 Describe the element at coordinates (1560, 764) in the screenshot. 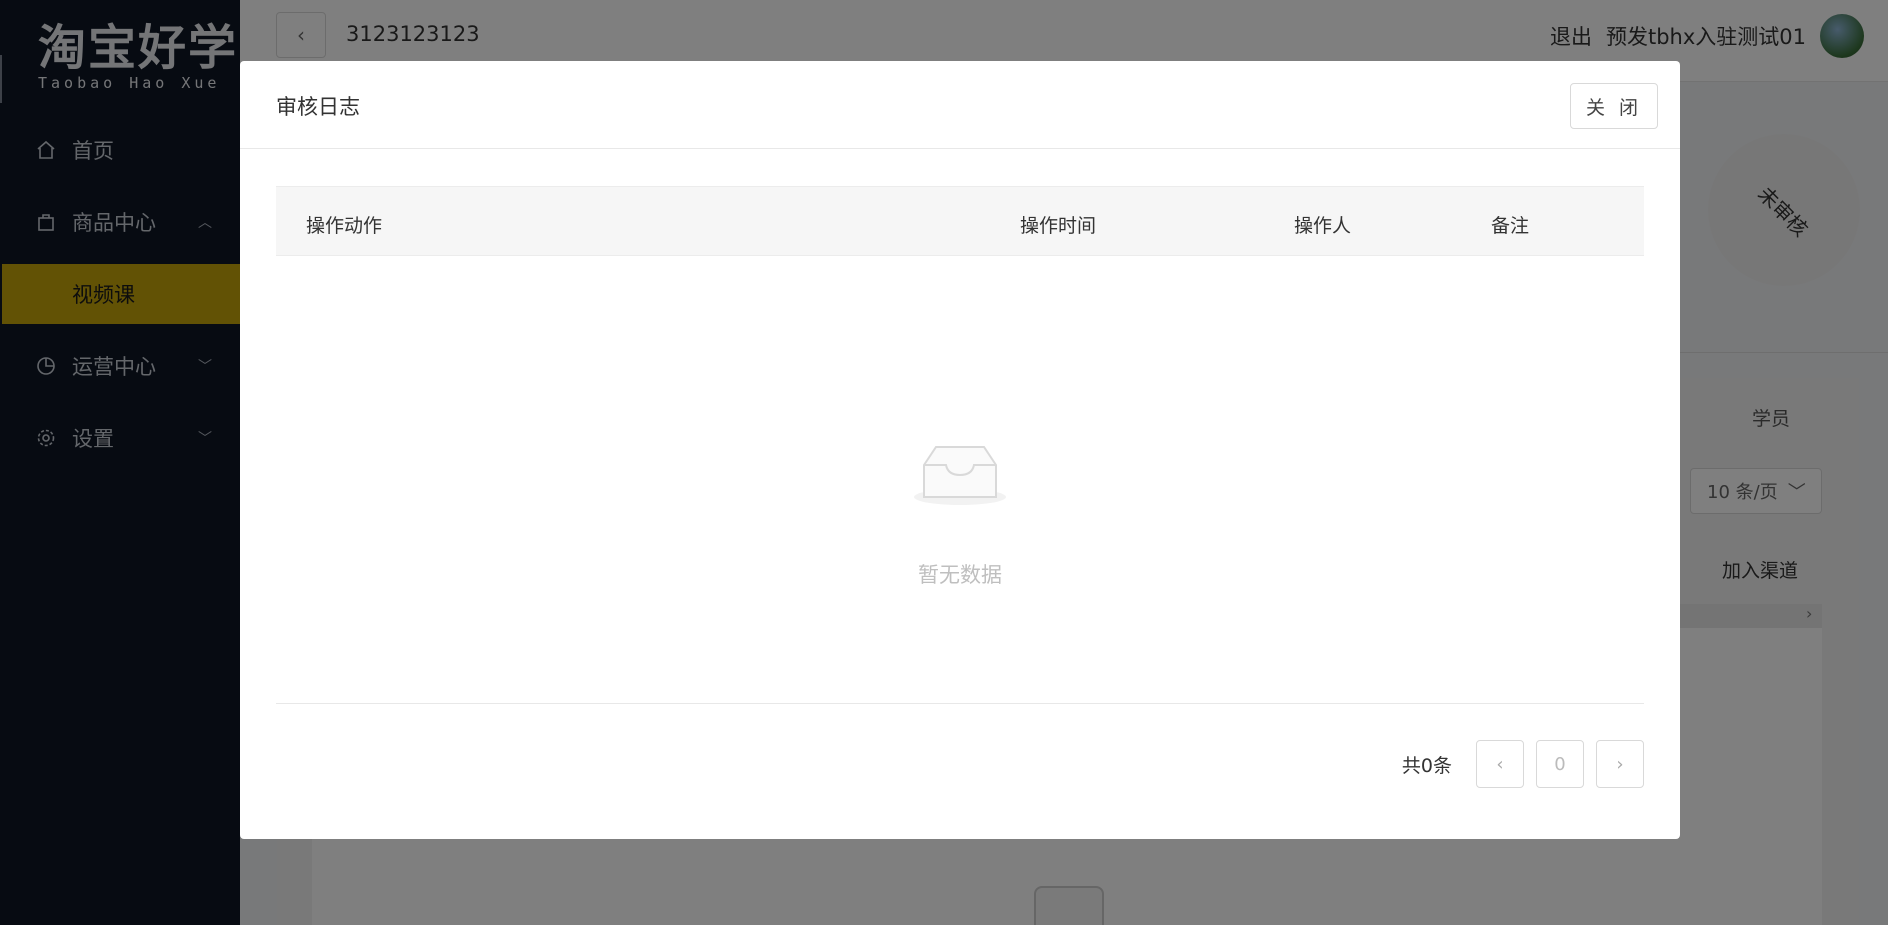

I see `page-number: 0` at that location.